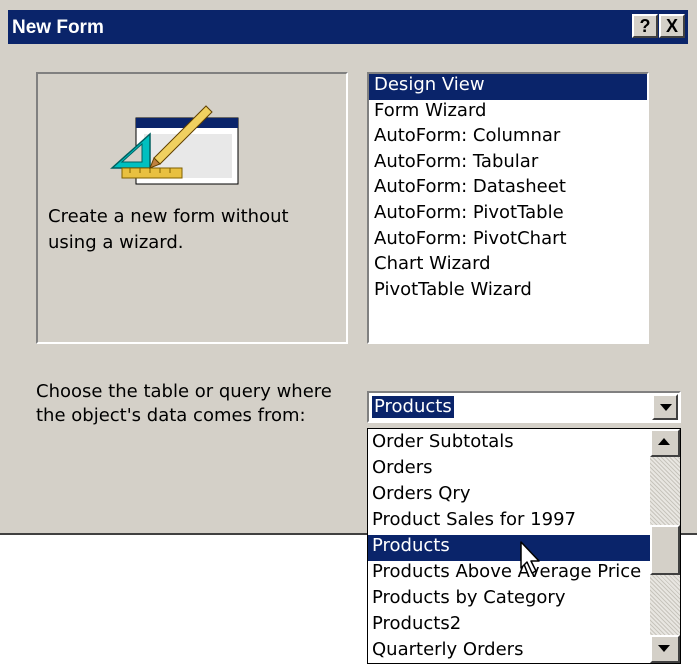 This screenshot has height=664, width=697. What do you see at coordinates (508, 215) in the screenshot?
I see `list-item: AutoForm: PivotTable` at bounding box center [508, 215].